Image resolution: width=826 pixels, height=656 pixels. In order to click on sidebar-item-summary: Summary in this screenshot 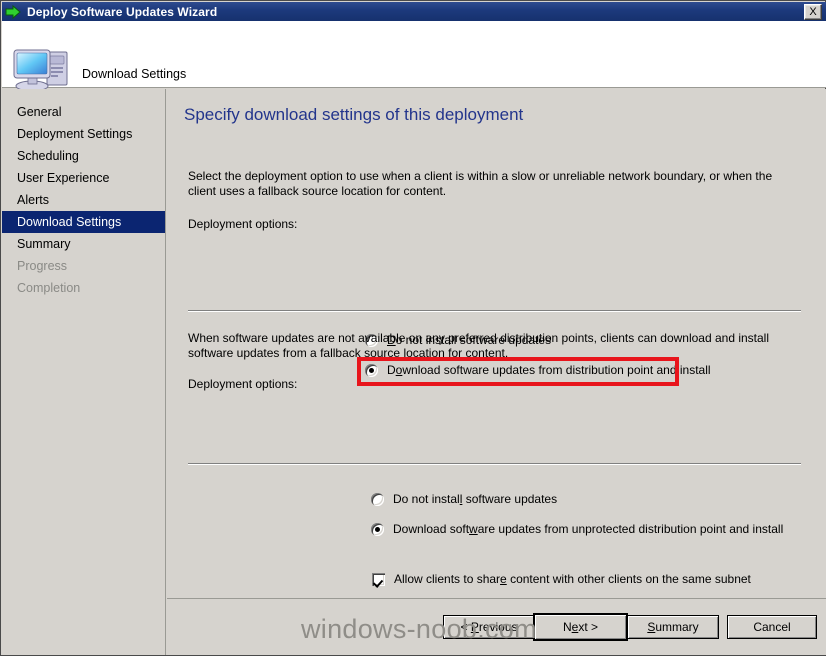, I will do `click(83, 244)`.